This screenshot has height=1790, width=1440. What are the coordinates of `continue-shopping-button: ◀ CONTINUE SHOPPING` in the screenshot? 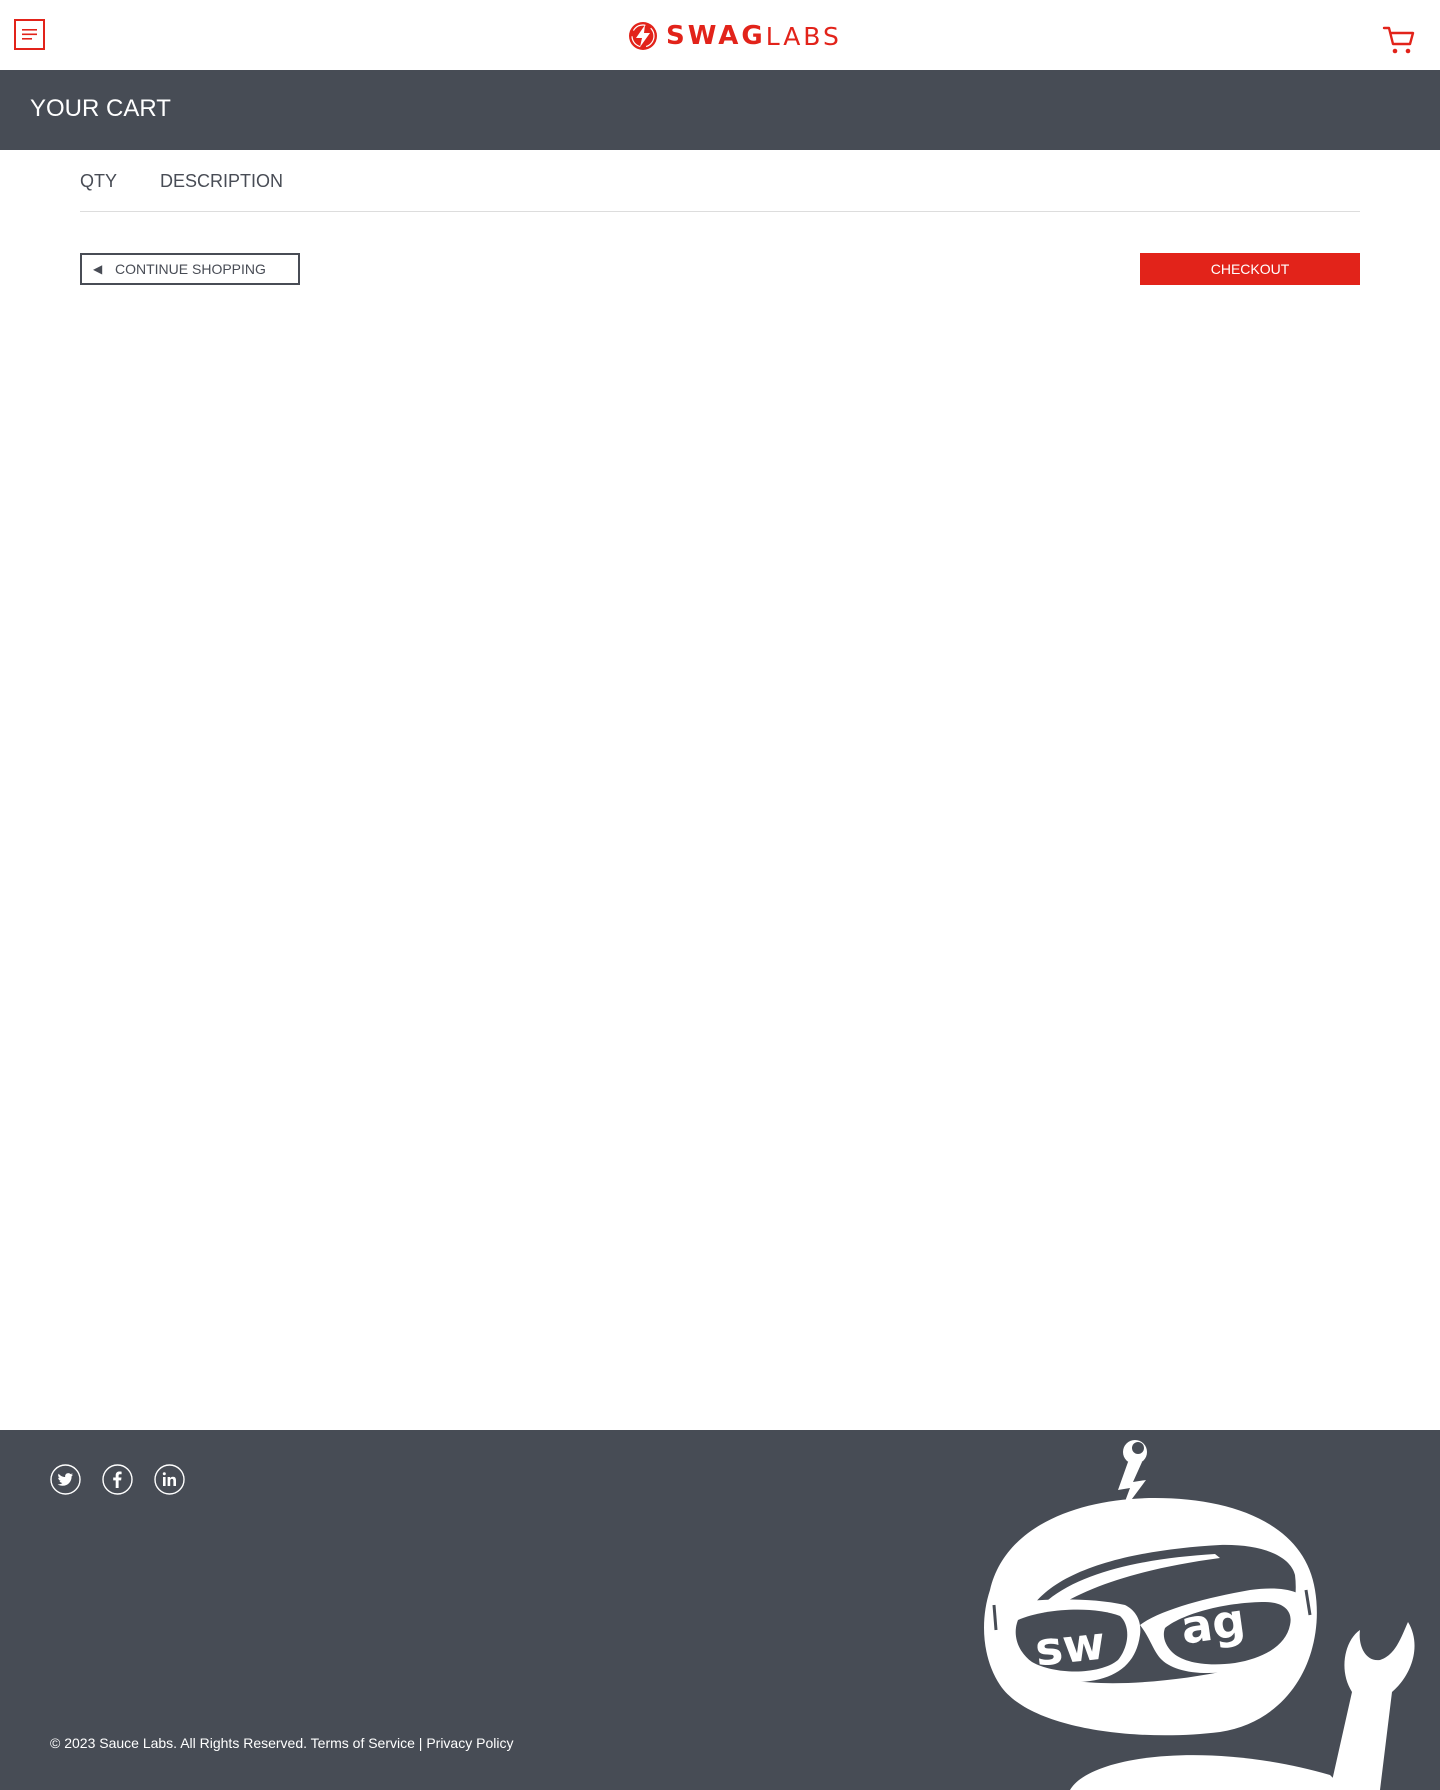 It's located at (190, 269).